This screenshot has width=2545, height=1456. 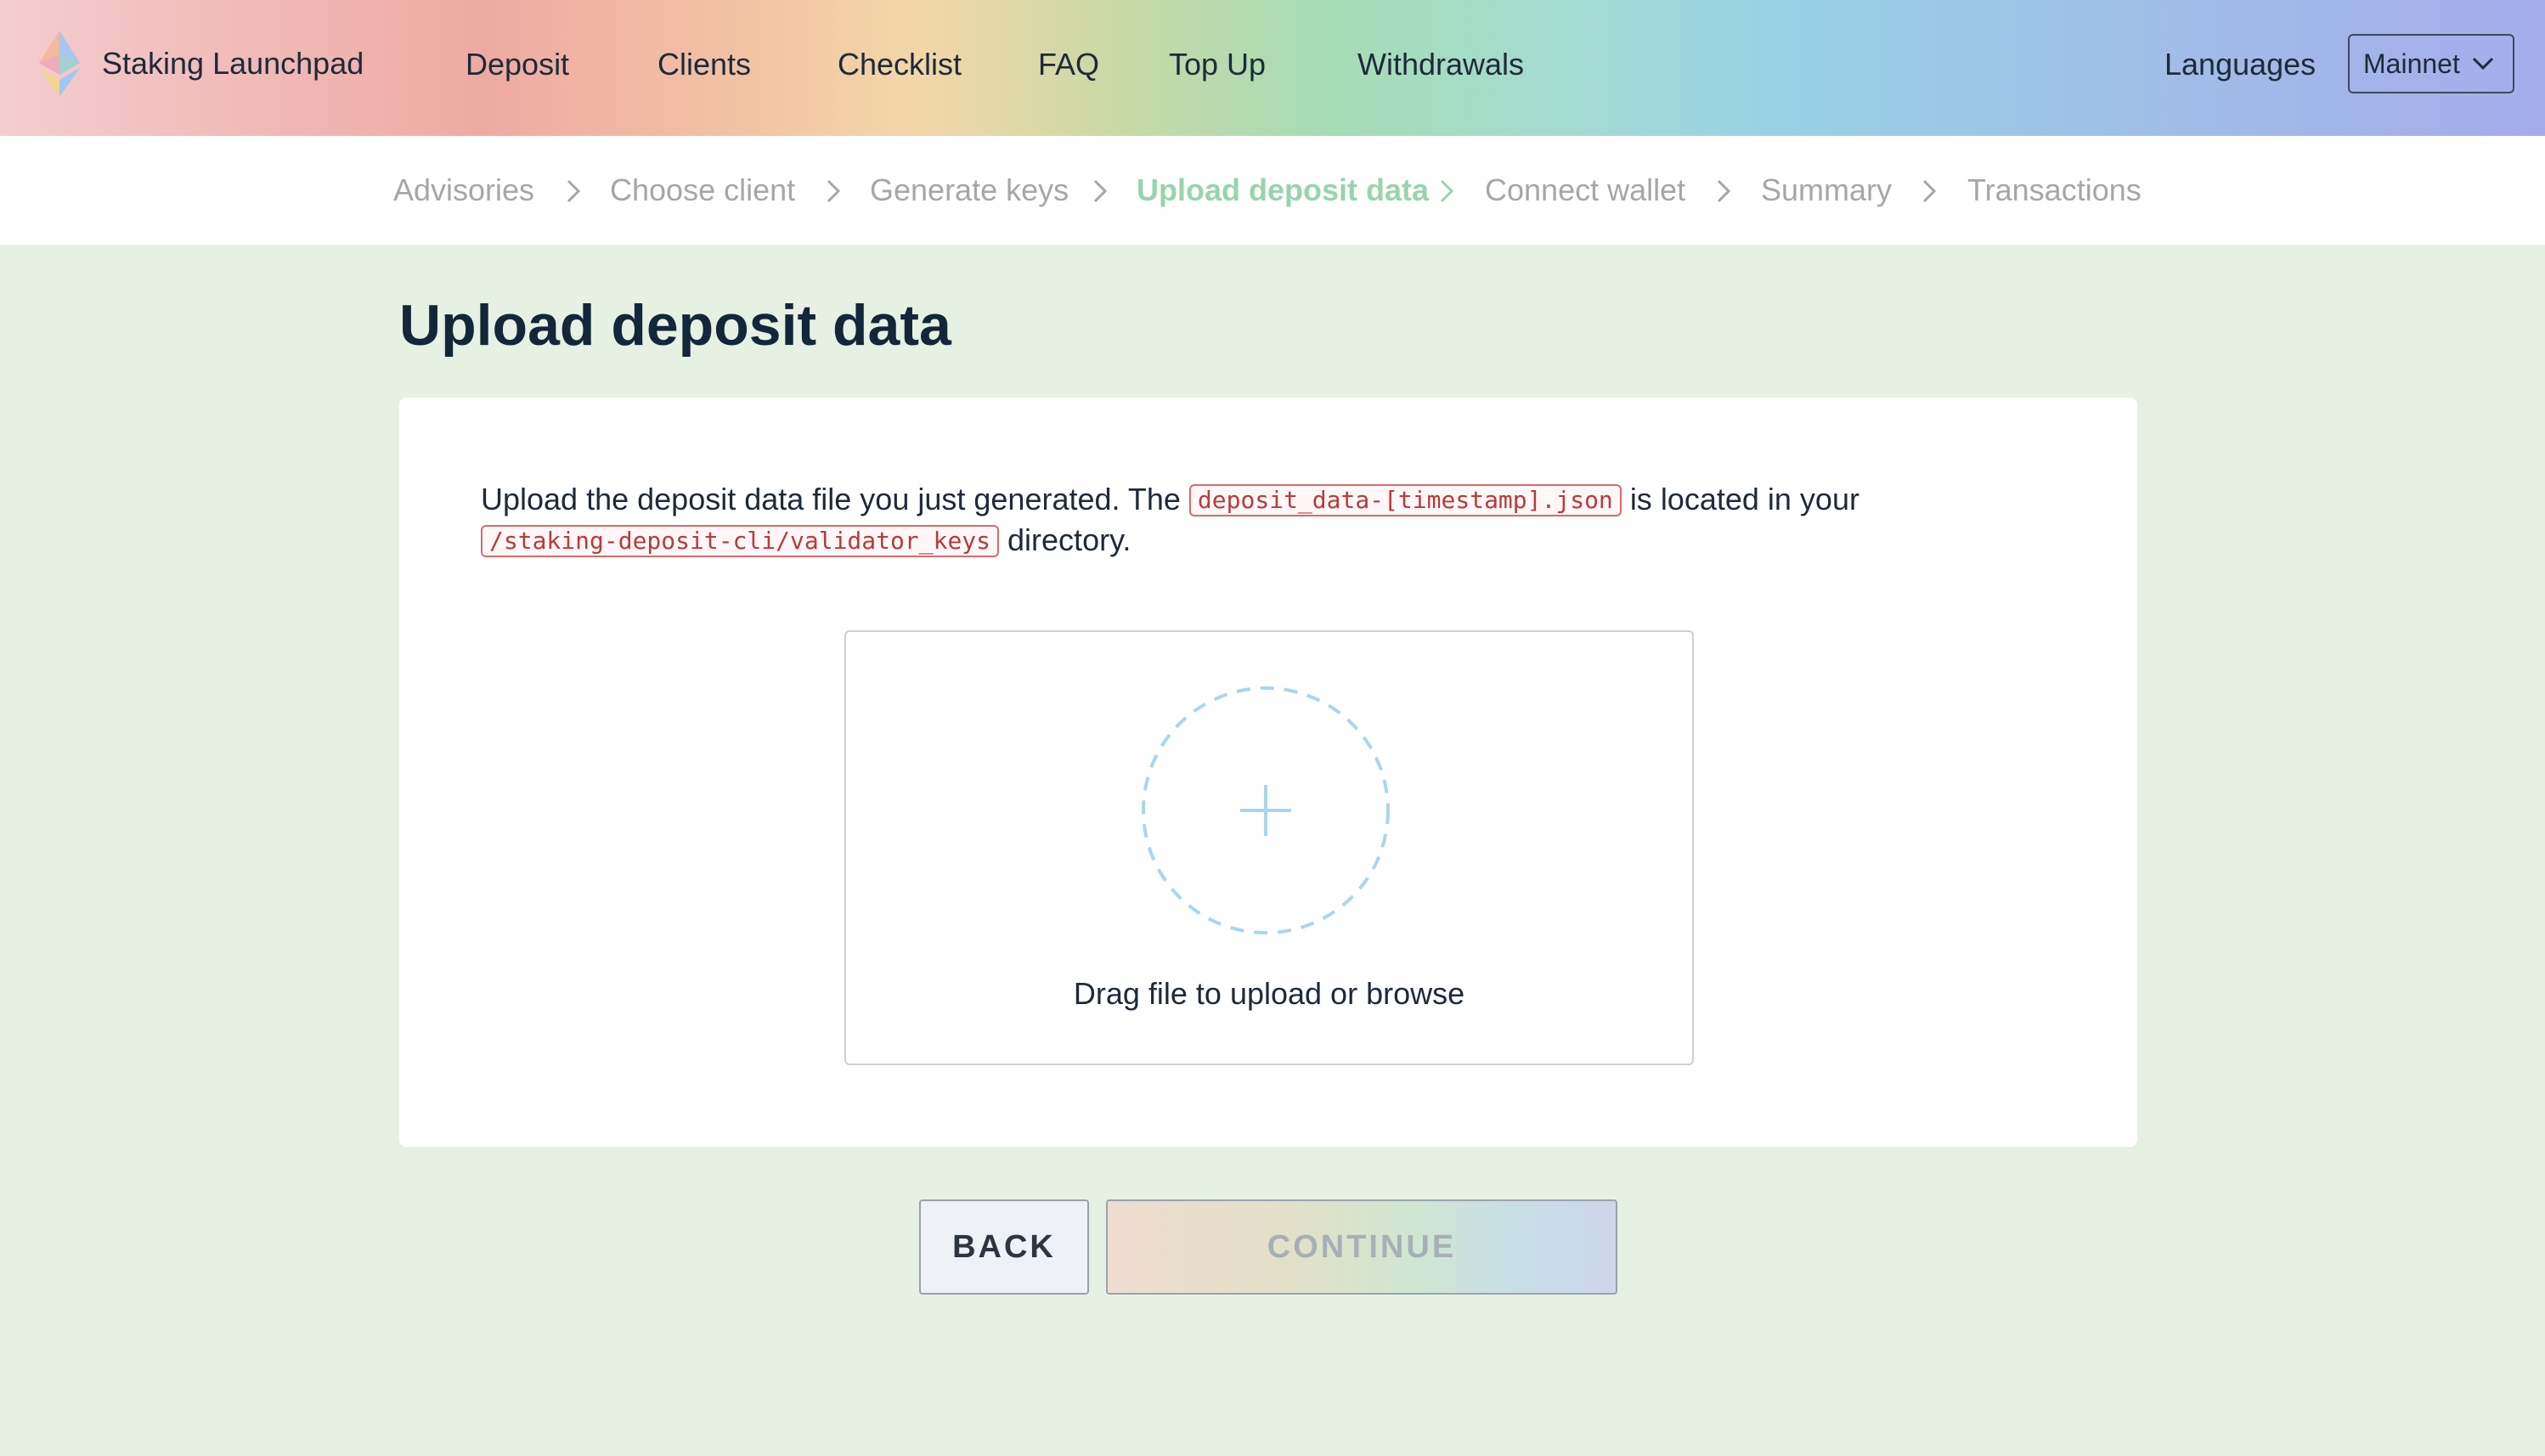 What do you see at coordinates (2055, 190) in the screenshot?
I see `step-transactions: Transactions` at bounding box center [2055, 190].